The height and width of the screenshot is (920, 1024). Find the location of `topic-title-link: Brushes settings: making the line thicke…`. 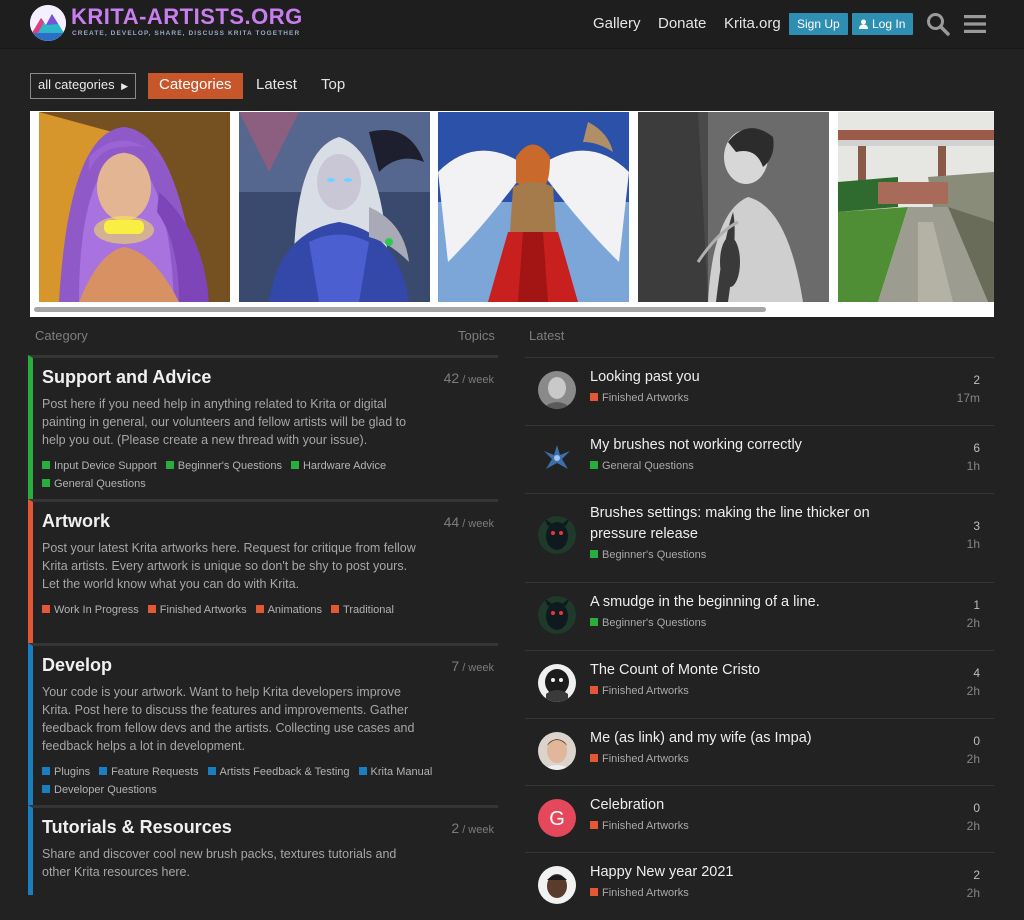

topic-title-link: Brushes settings: making the line thicke… is located at coordinates (730, 524).